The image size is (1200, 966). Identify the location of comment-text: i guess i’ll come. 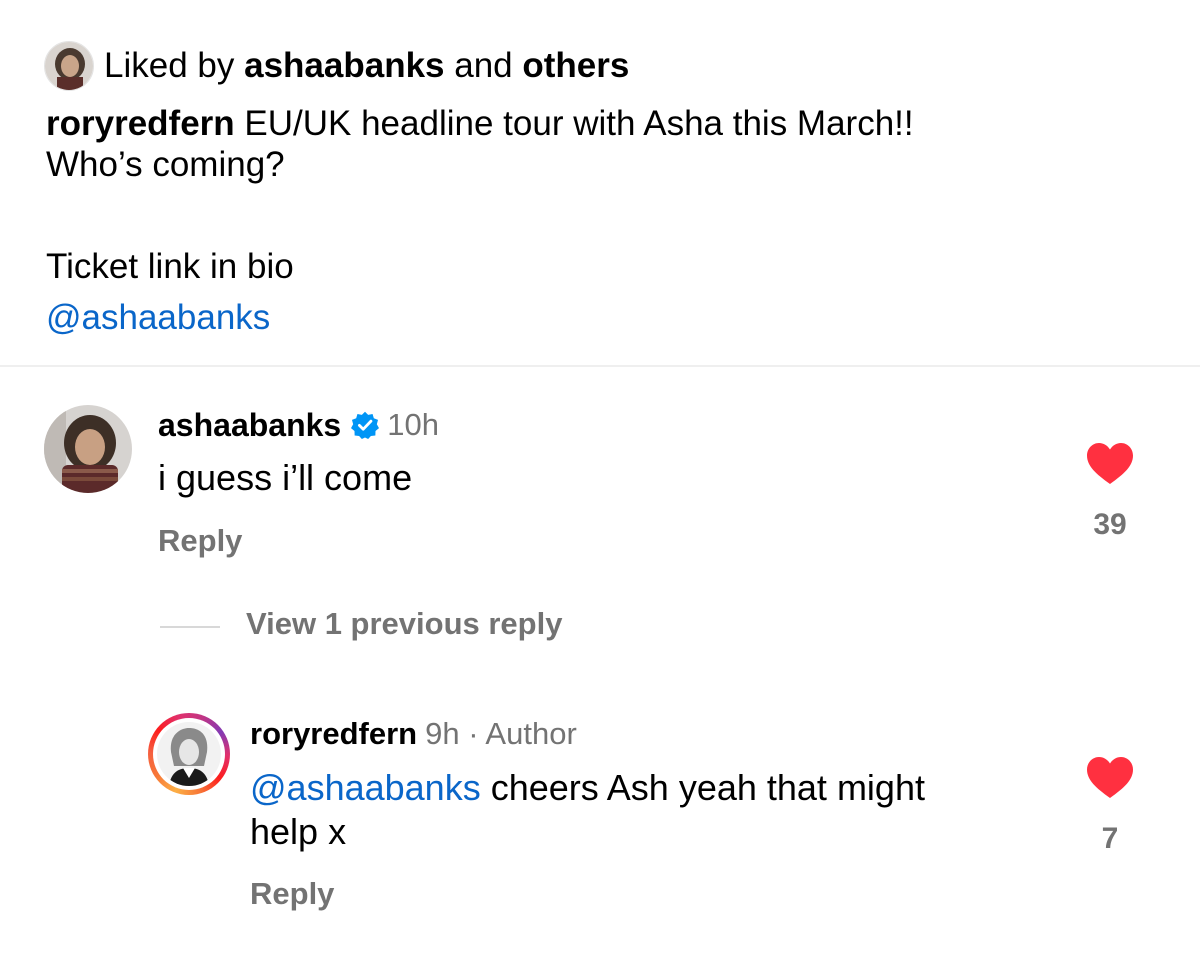
(285, 477).